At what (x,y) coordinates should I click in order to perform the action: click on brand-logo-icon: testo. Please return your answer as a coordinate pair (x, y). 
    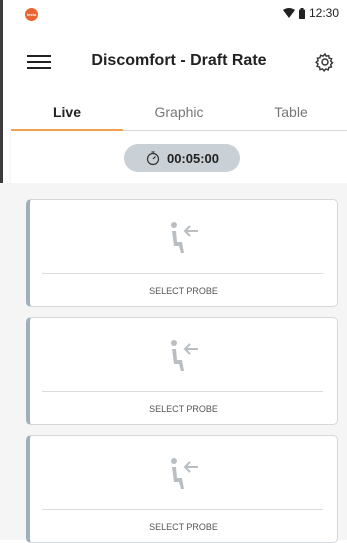
    Looking at the image, I should click on (31, 14).